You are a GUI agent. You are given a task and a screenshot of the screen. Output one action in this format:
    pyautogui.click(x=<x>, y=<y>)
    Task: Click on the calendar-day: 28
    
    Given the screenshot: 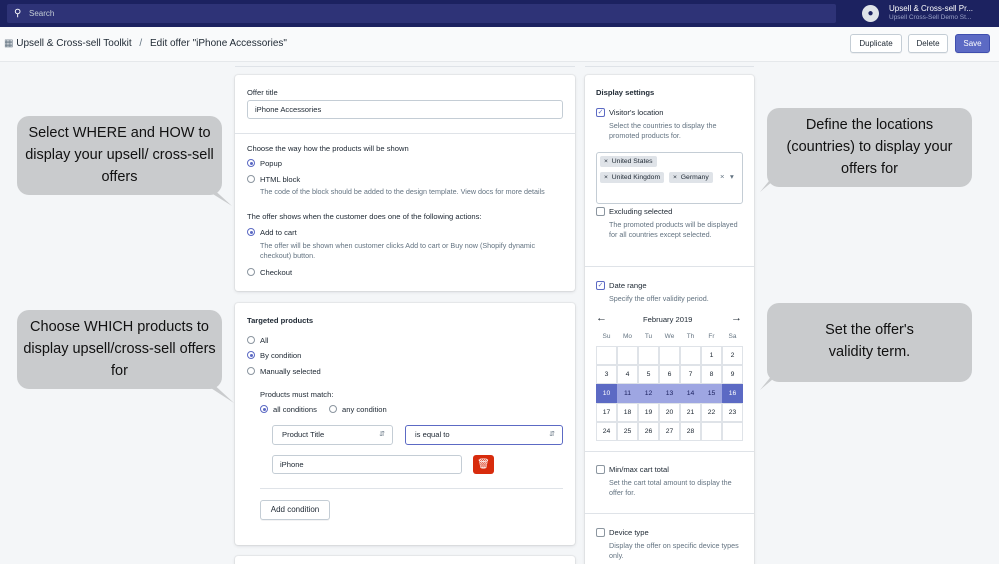 What is the action you would take?
    pyautogui.click(x=690, y=431)
    